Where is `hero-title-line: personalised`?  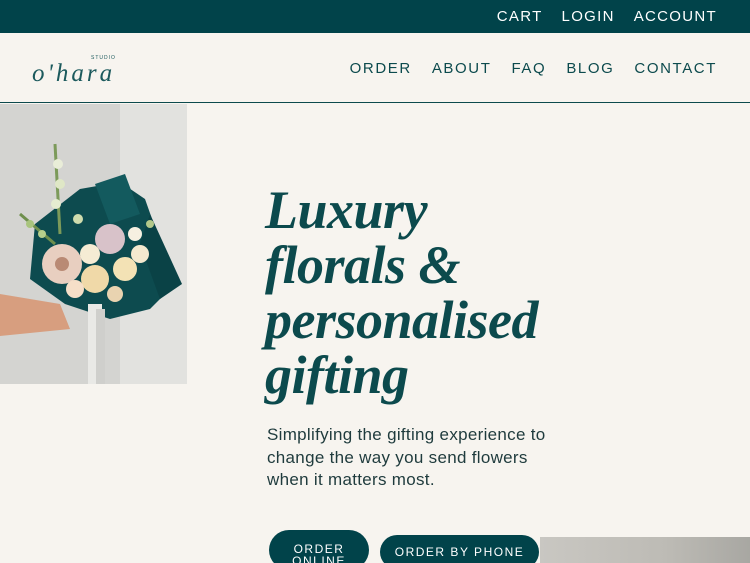 hero-title-line: personalised is located at coordinates (402, 320).